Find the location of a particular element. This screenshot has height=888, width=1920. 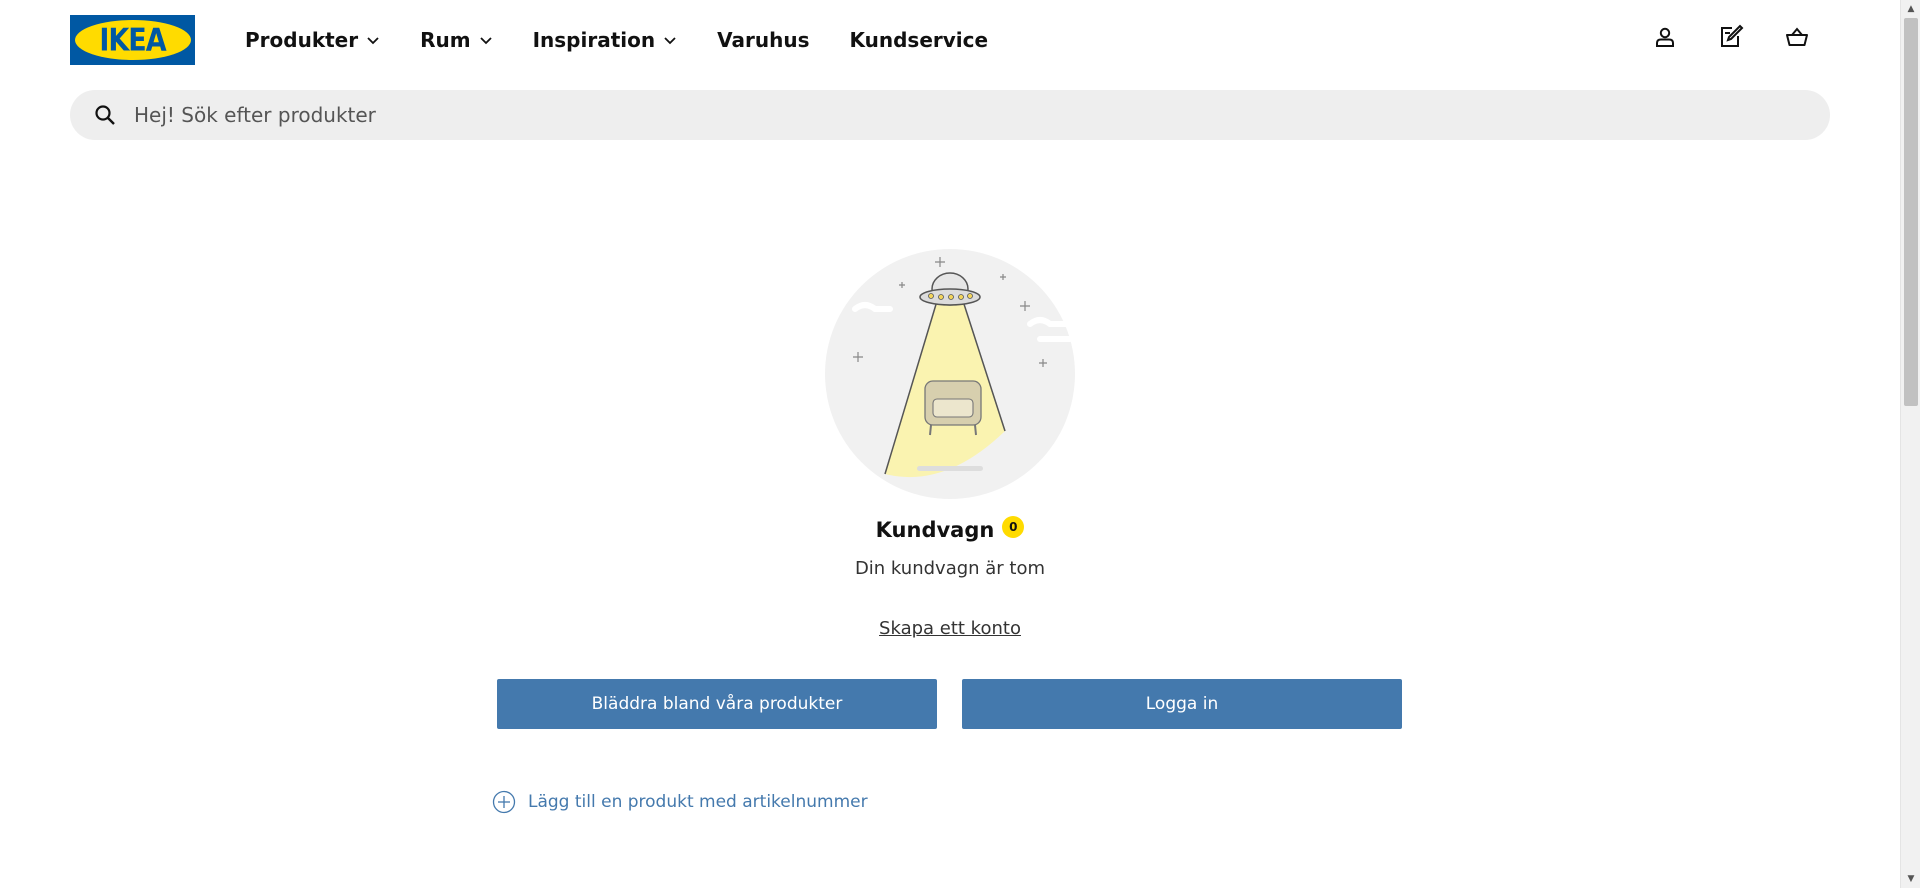

cart-icon is located at coordinates (1797, 37).